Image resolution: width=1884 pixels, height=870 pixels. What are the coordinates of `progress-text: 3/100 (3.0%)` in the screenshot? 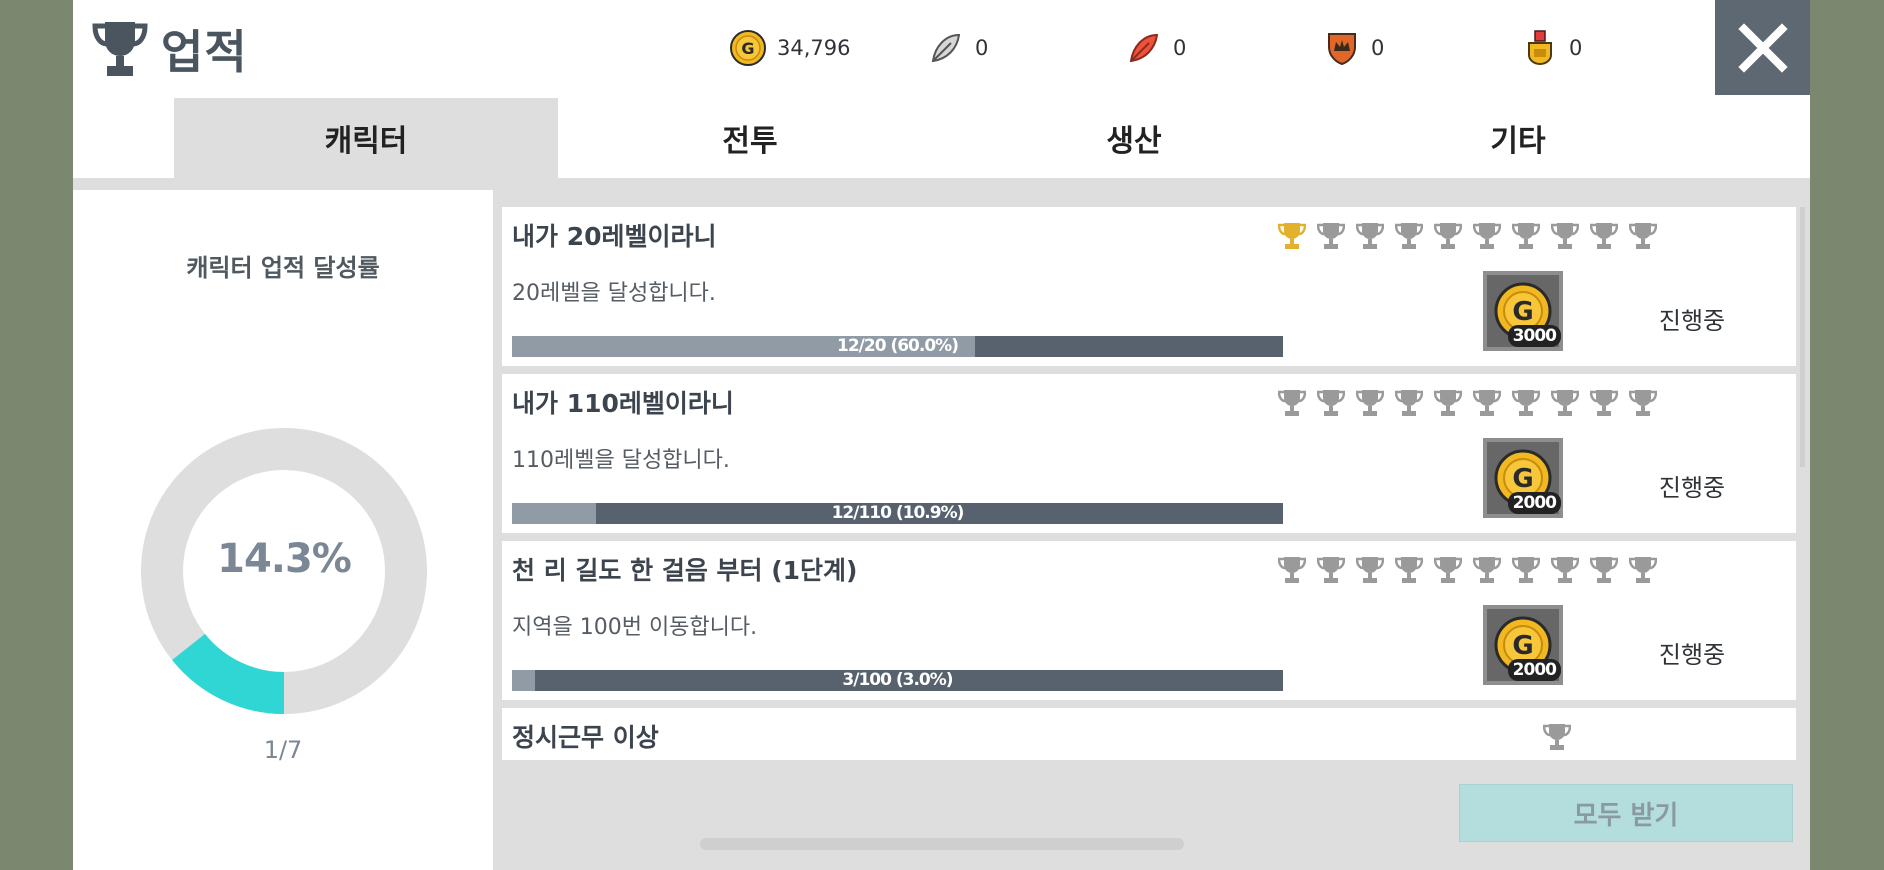 It's located at (897, 680).